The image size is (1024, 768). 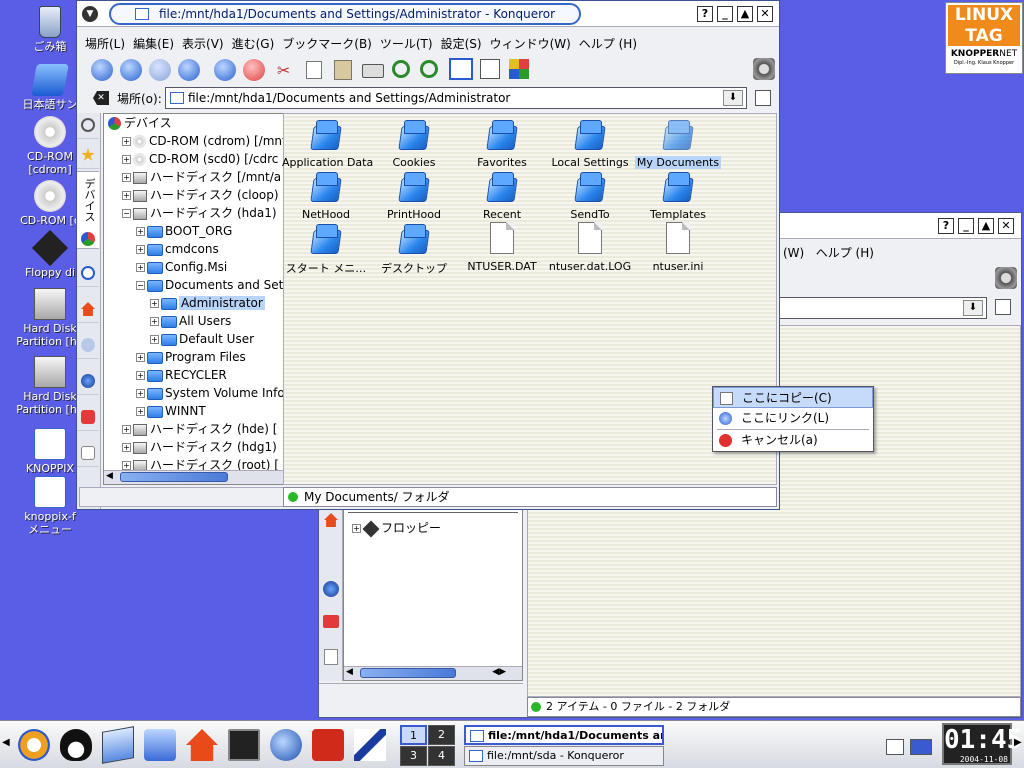 What do you see at coordinates (530, 43) in the screenshot?
I see `menu-item: ウィンドウ(W)` at bounding box center [530, 43].